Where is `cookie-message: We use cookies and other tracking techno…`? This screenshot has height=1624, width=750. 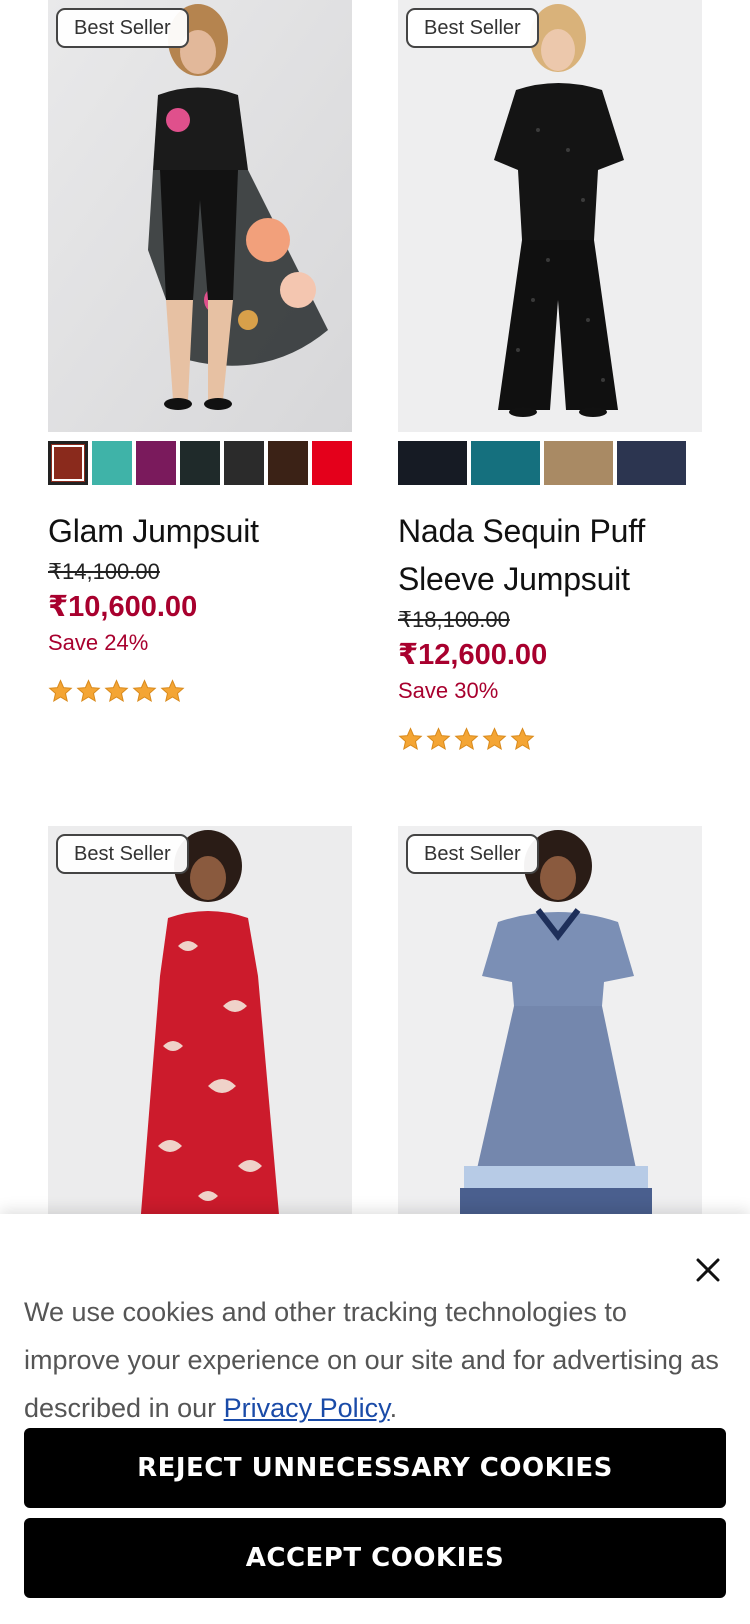 cookie-message: We use cookies and other tracking techno… is located at coordinates (371, 1360).